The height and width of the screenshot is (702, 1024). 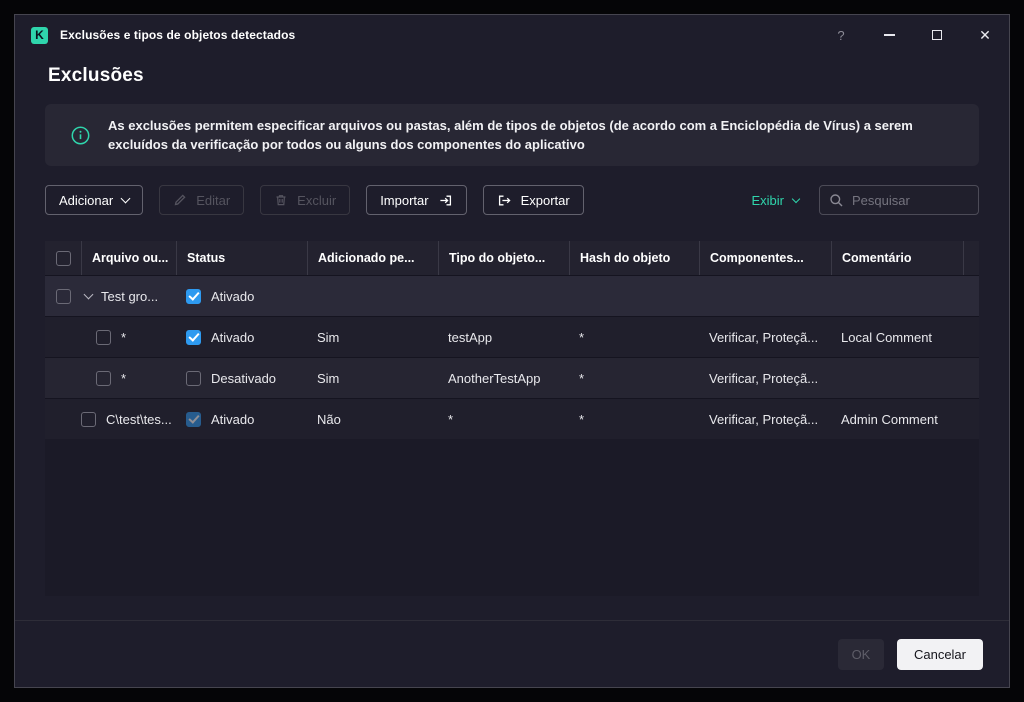 What do you see at coordinates (213, 200) in the screenshot?
I see `edit-button-label: Editar` at bounding box center [213, 200].